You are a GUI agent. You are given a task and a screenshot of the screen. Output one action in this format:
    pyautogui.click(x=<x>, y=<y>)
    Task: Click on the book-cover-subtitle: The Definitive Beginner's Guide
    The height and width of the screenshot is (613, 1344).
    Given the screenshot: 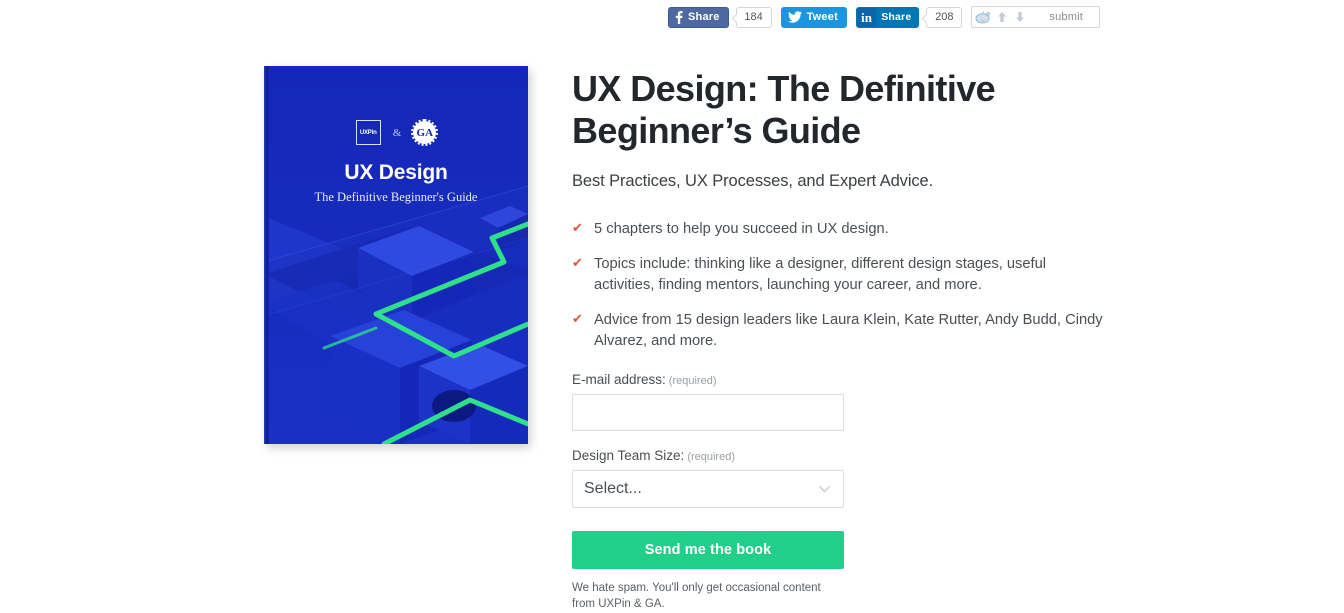 What is the action you would take?
    pyautogui.click(x=396, y=197)
    